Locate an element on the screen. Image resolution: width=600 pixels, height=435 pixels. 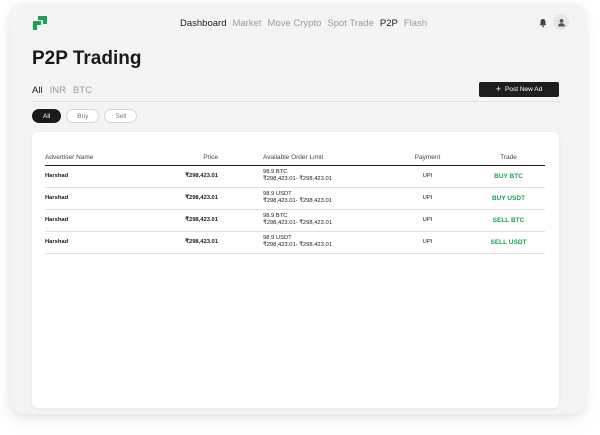
divider is located at coordinates (296, 101).